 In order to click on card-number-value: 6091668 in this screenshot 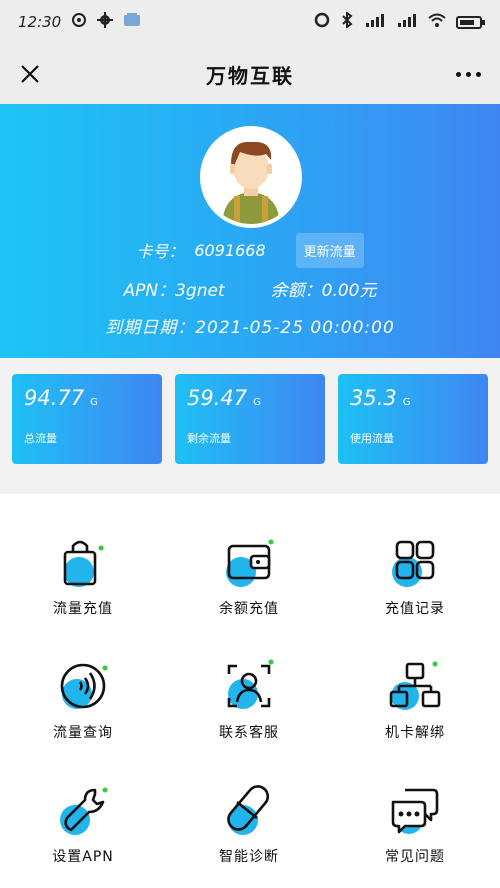, I will do `click(230, 250)`.